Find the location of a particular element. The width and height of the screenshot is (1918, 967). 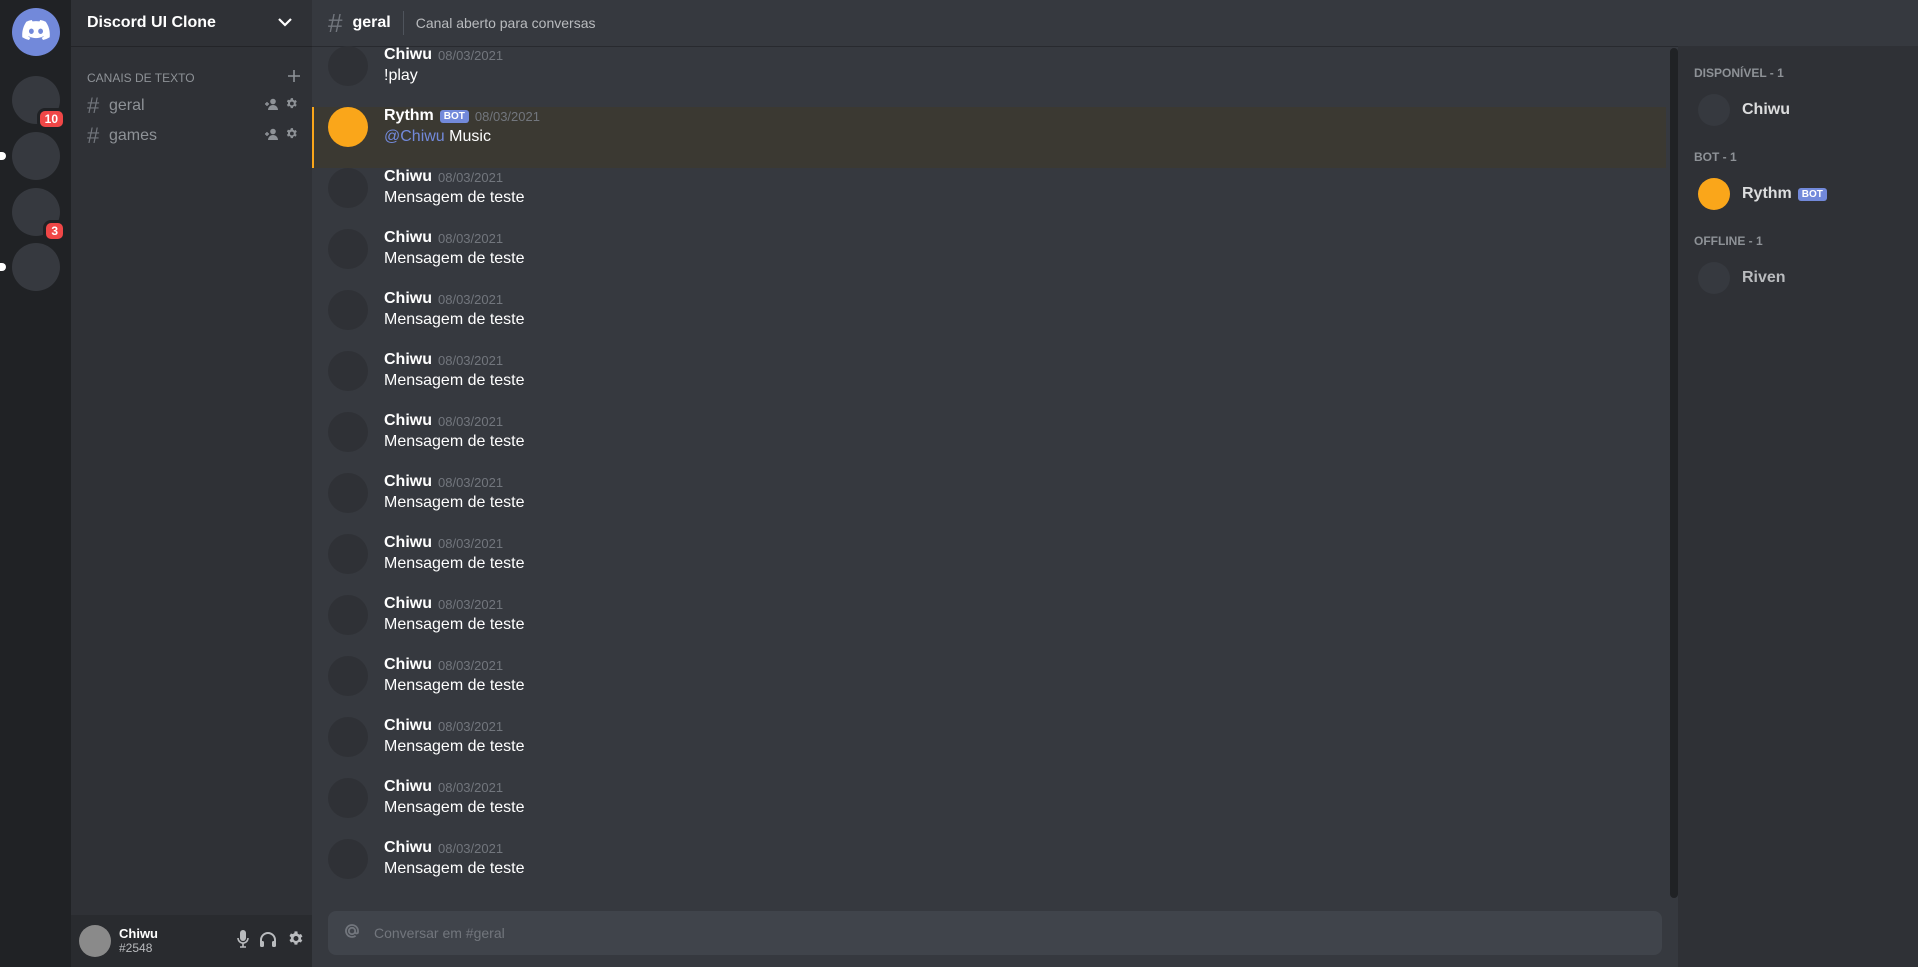

channel-topic: Canal aberto para conversas is located at coordinates (505, 23).